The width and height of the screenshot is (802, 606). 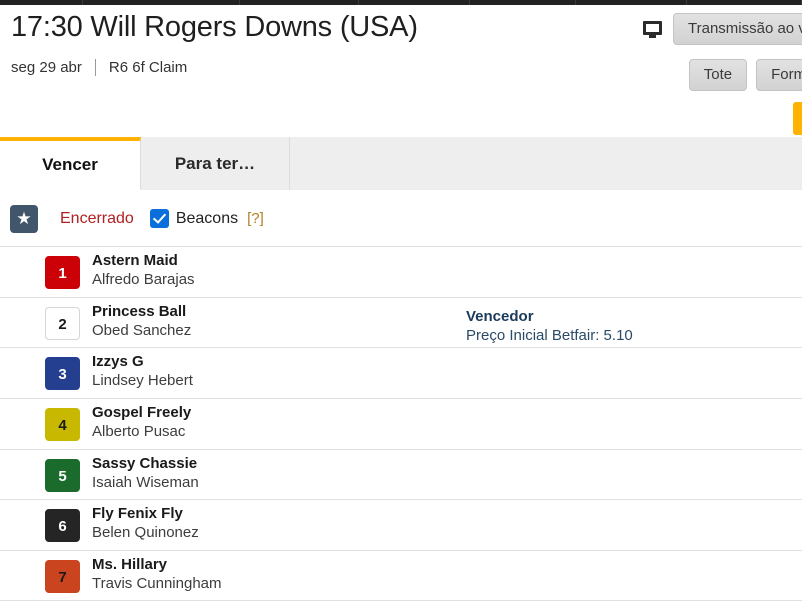 What do you see at coordinates (62, 425) in the screenshot?
I see `saddlecloth-number: 4` at bounding box center [62, 425].